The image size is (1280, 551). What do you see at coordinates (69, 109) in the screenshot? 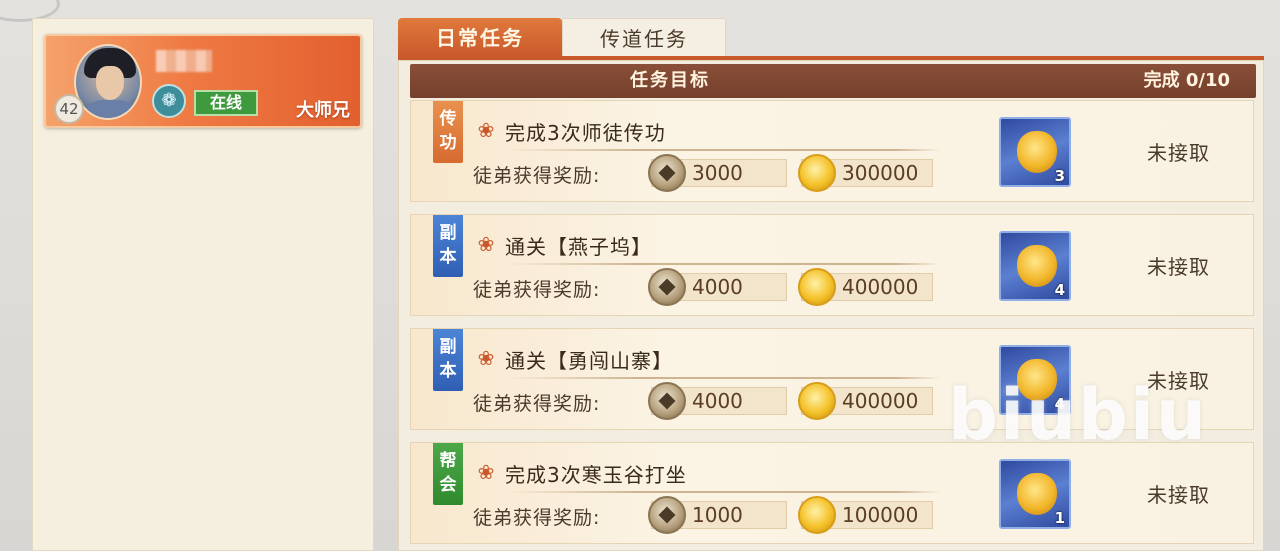
I see `level-badge: 42` at bounding box center [69, 109].